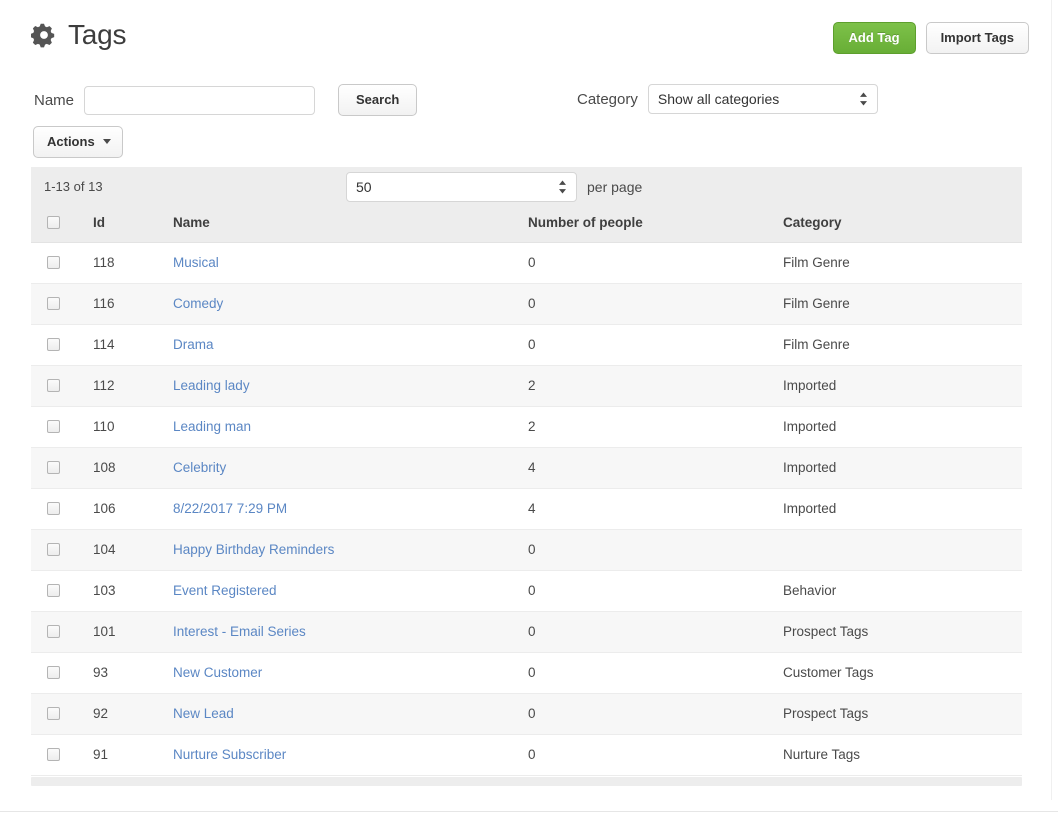  Describe the element at coordinates (199, 467) in the screenshot. I see `tag-name-link: Celebrity` at that location.